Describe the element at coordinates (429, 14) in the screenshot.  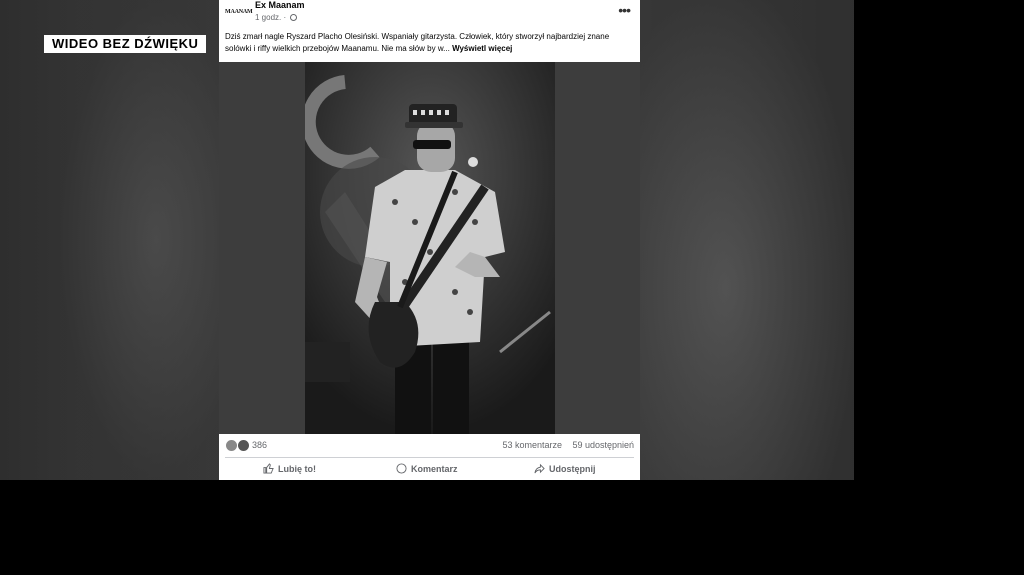
I see `post-header: MAANAM Ex Maanam 1 godz. · •••` at that location.